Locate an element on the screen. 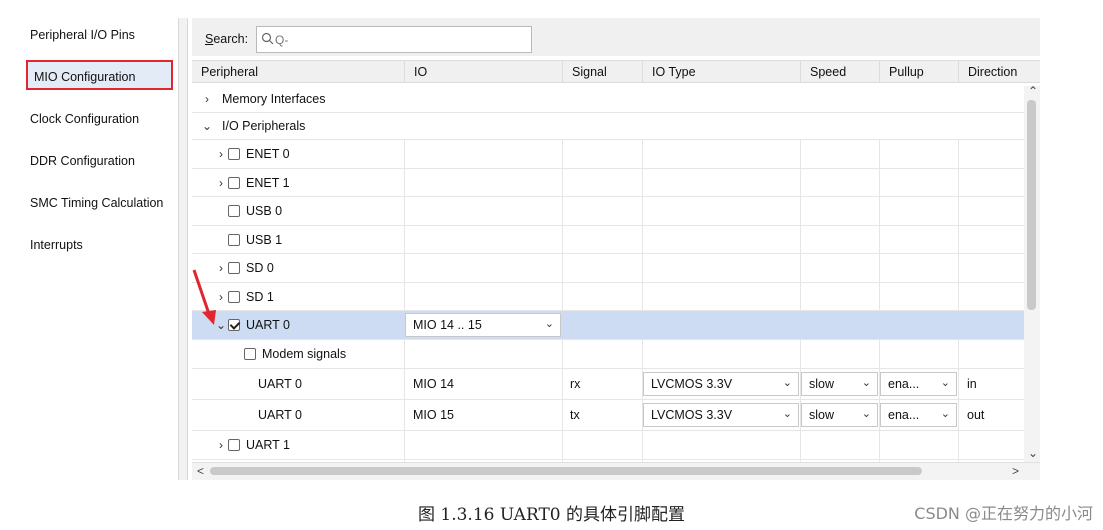 The height and width of the screenshot is (530, 1103). peripheral-label: USB 1 is located at coordinates (264, 239).